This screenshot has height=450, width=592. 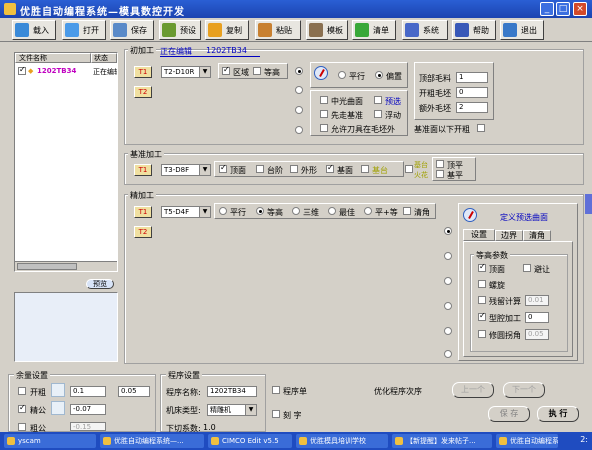 What do you see at coordinates (472, 77) in the screenshot?
I see `top-stock-input: 1` at bounding box center [472, 77].